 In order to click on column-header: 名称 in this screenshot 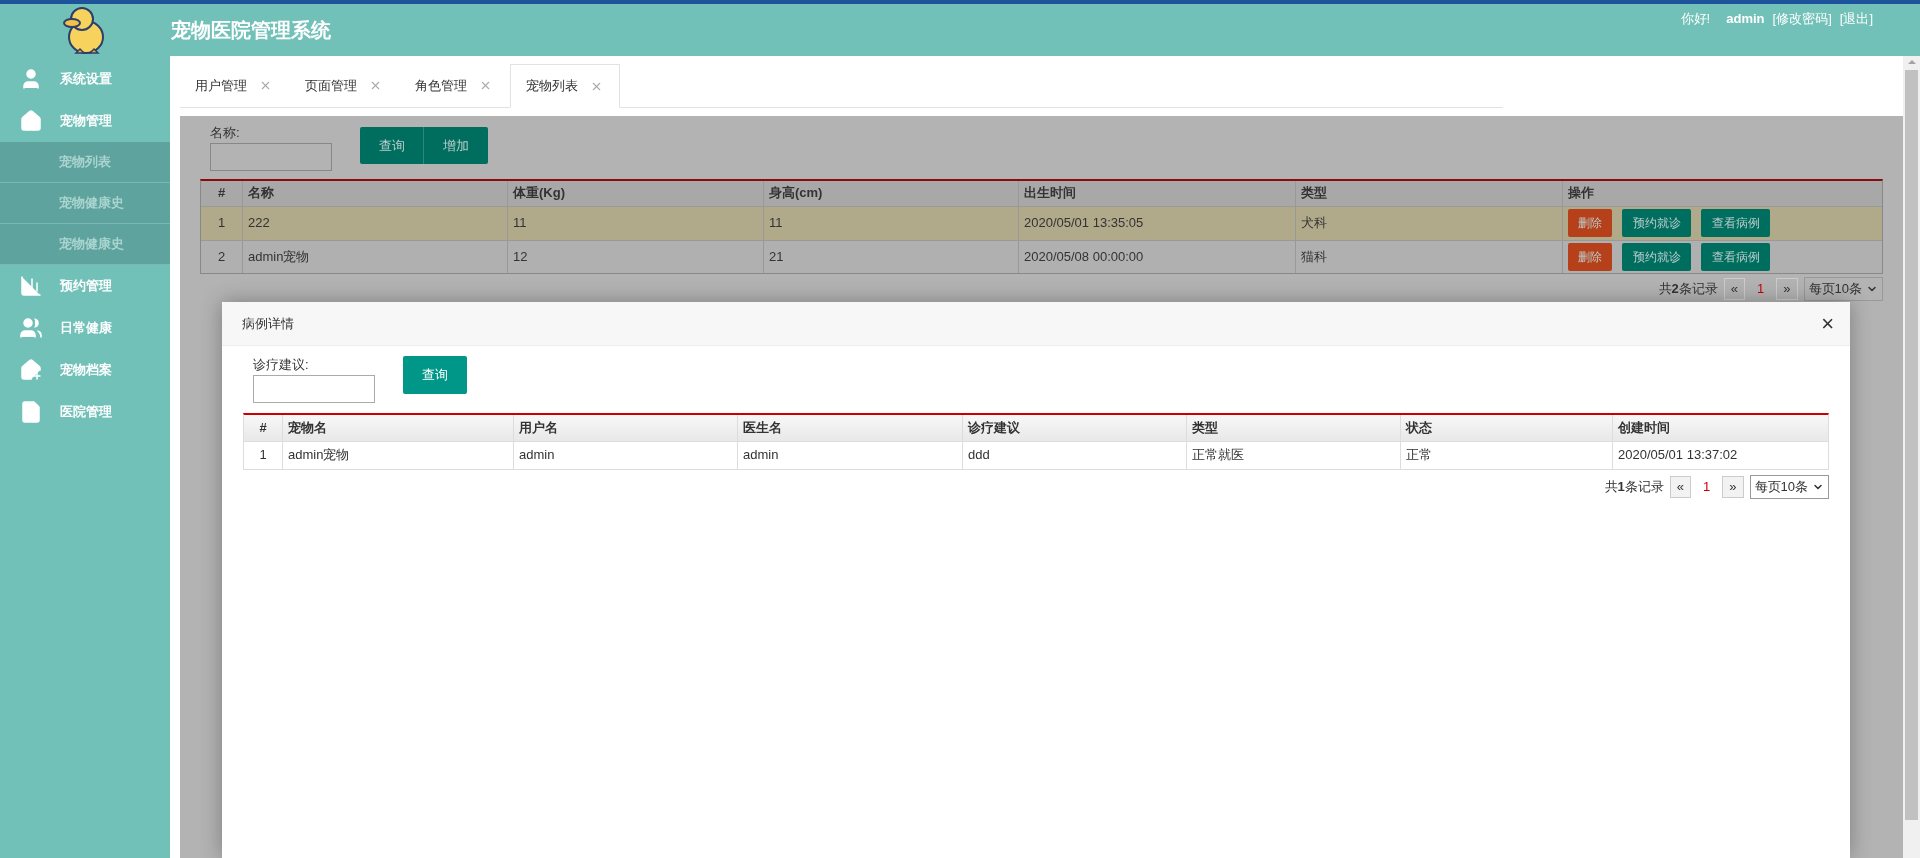, I will do `click(375, 193)`.